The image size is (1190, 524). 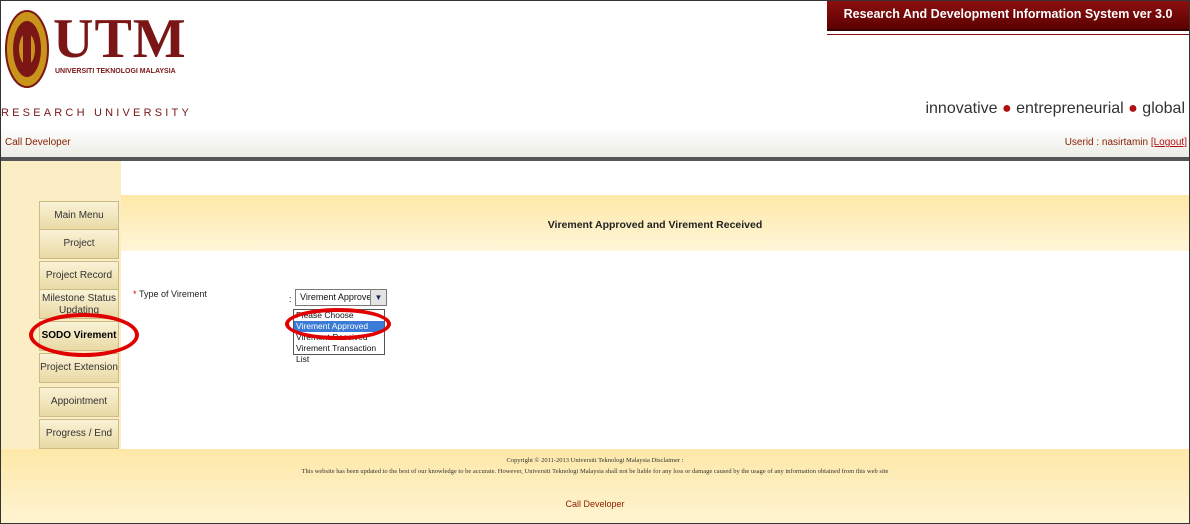 I want to click on utm-seal-icon, so click(x=27, y=49).